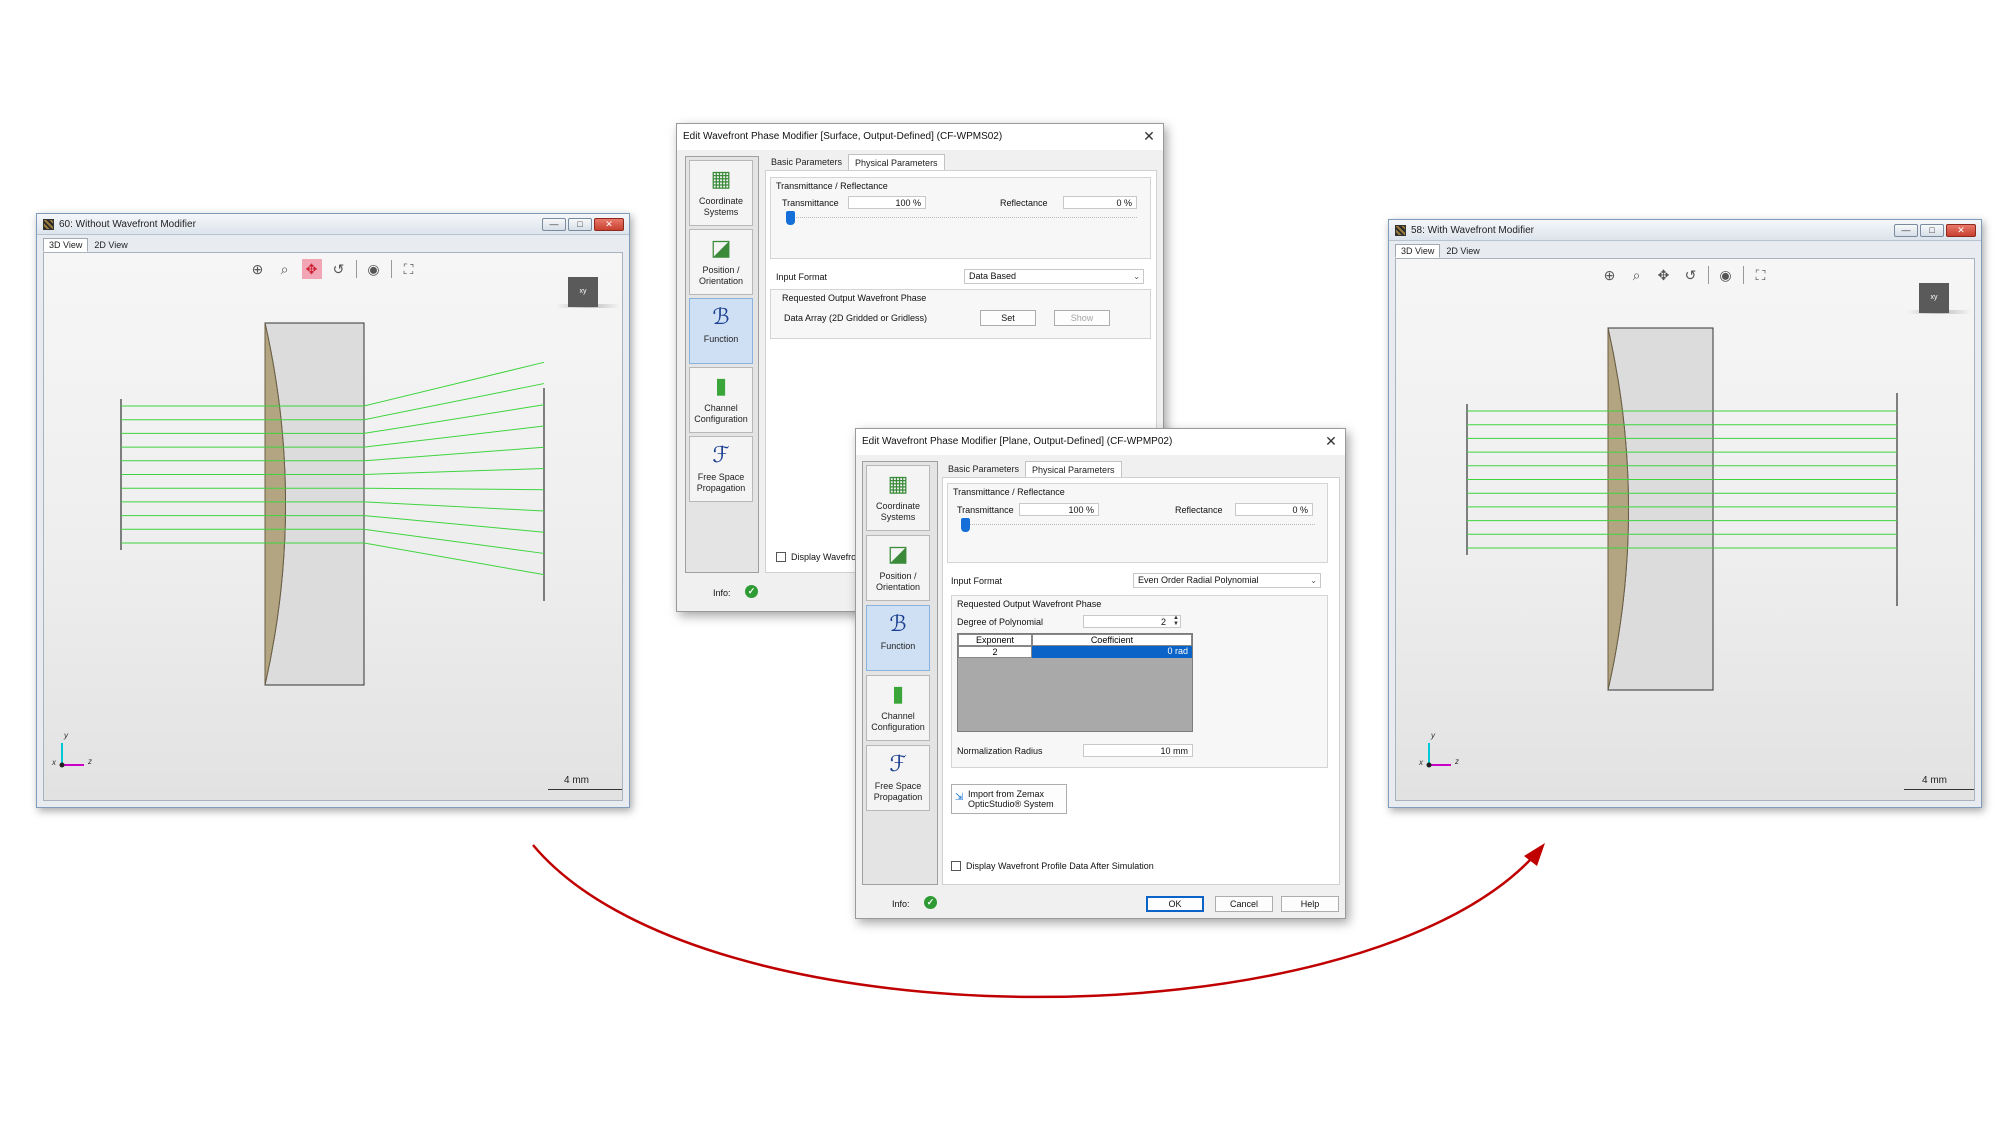 The height and width of the screenshot is (1125, 2000). What do you see at coordinates (1082, 318) in the screenshot?
I see `show-button: Show` at bounding box center [1082, 318].